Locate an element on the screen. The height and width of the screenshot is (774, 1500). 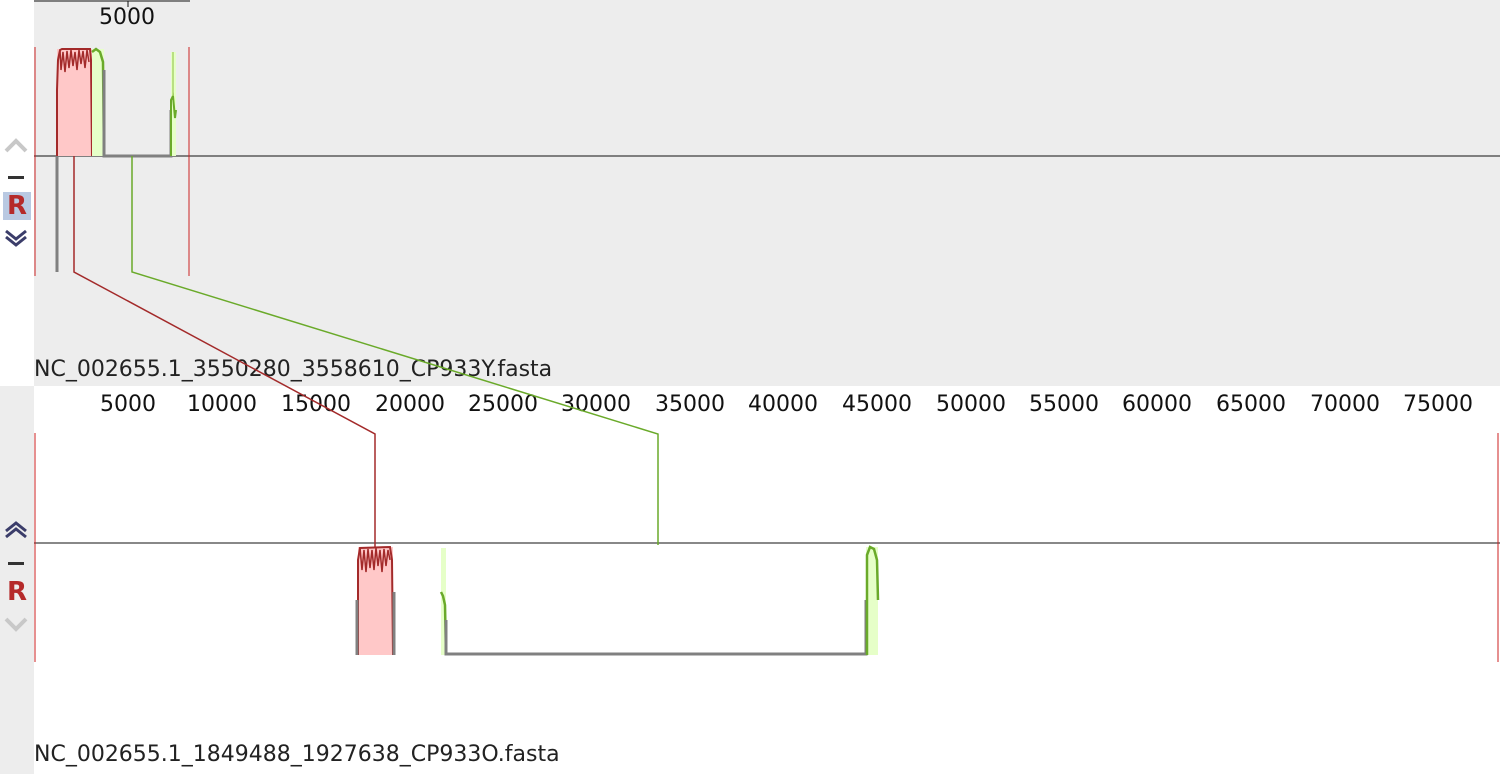
ruler-tick-label: 70000 is located at coordinates (1345, 404).